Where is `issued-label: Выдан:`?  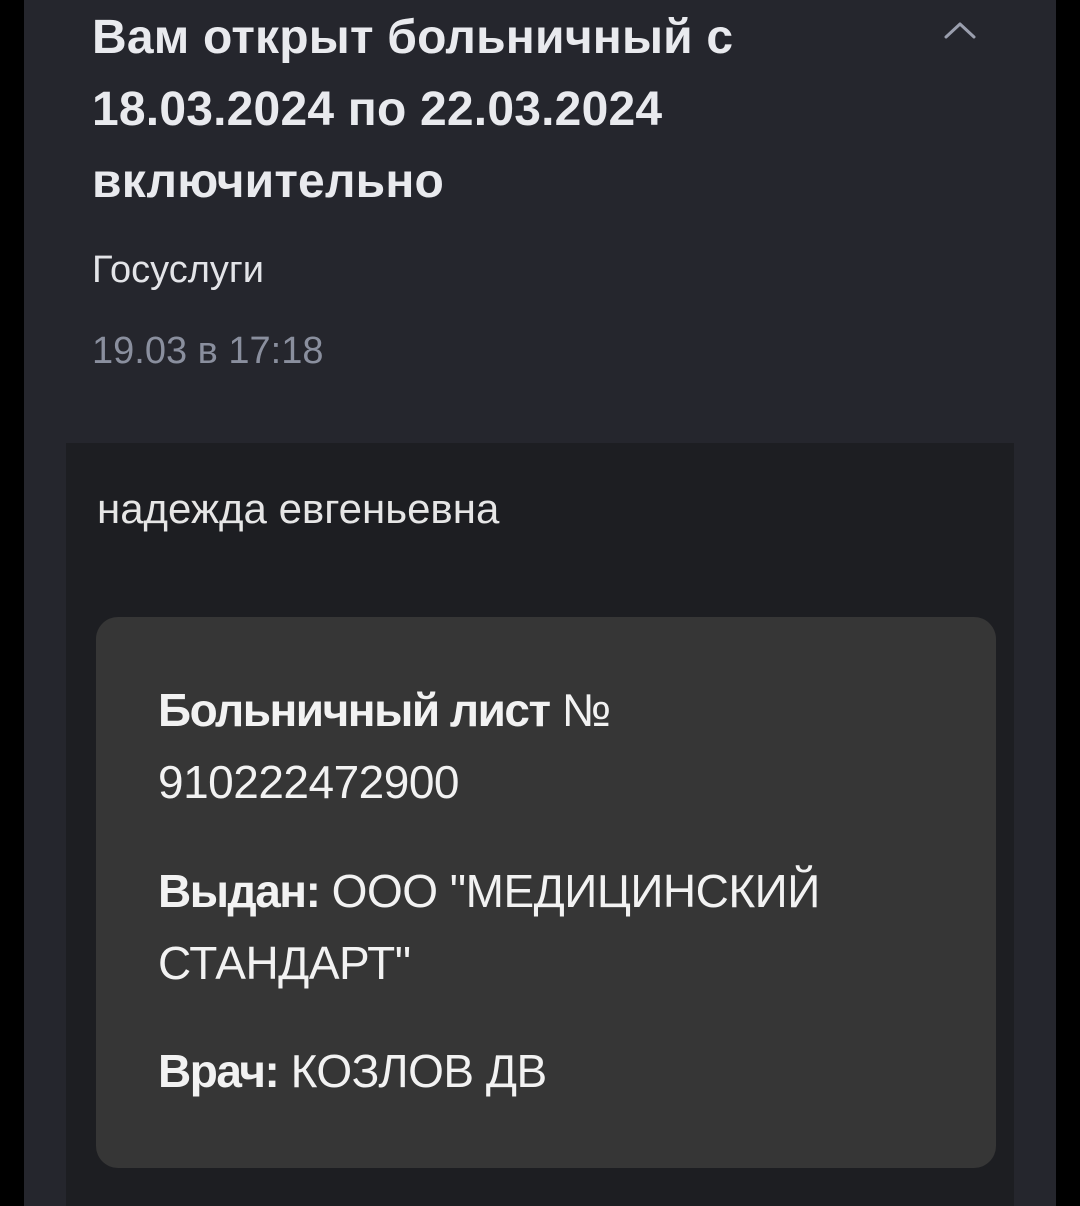 issued-label: Выдан: is located at coordinates (239, 891).